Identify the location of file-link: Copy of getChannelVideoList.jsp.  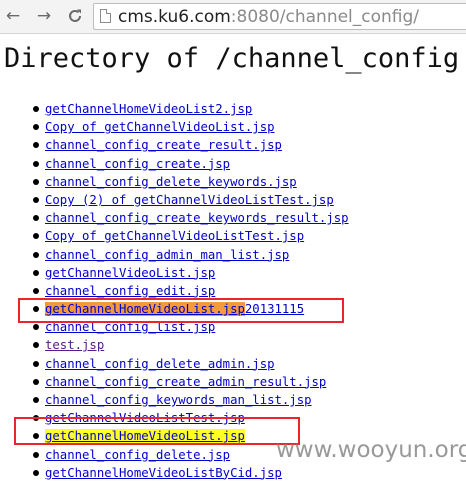
(160, 127).